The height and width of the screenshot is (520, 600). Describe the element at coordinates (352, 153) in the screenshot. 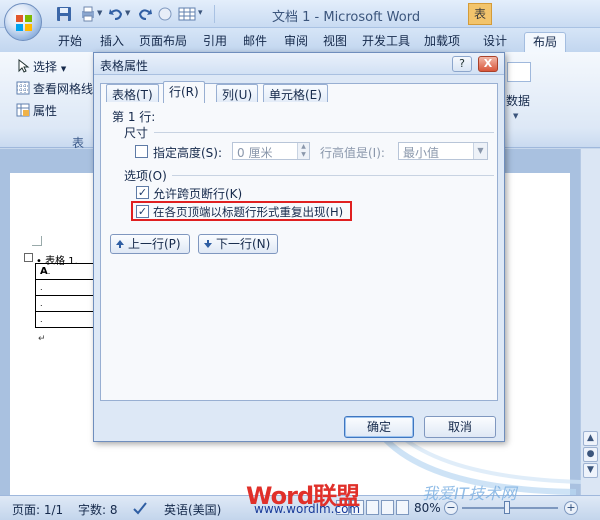

I see `row-height-is-label: 行高值是(I):` at that location.